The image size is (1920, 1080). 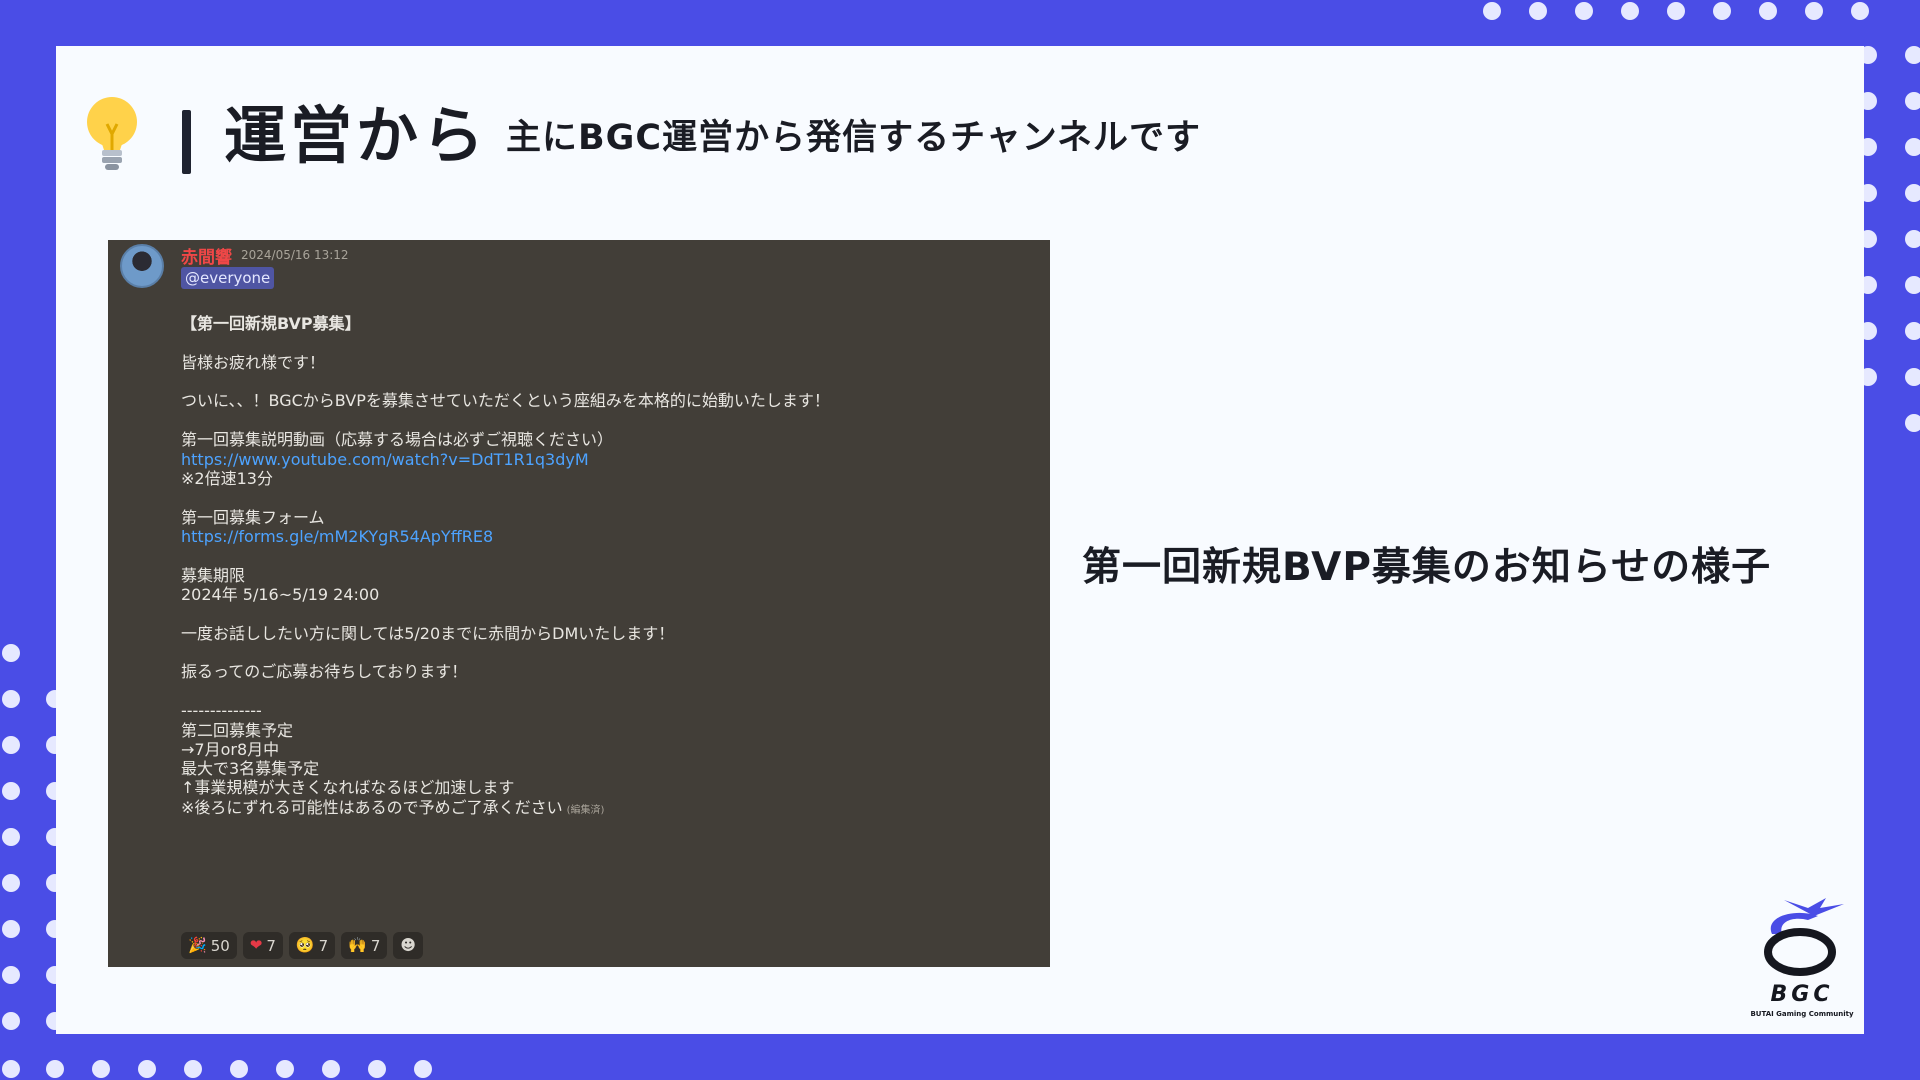 I want to click on message-line-text: ※後ろにずれる可能性はあるので予めご了承ください, so click(x=372, y=807).